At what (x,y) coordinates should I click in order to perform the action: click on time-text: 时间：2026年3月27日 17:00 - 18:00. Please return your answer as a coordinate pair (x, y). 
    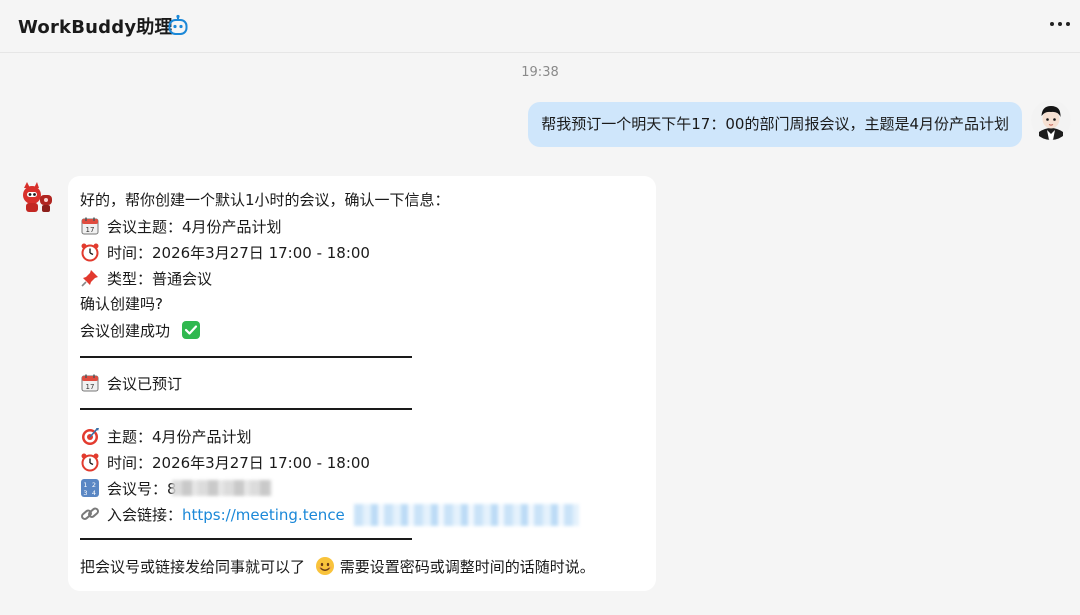
    Looking at the image, I should click on (238, 253).